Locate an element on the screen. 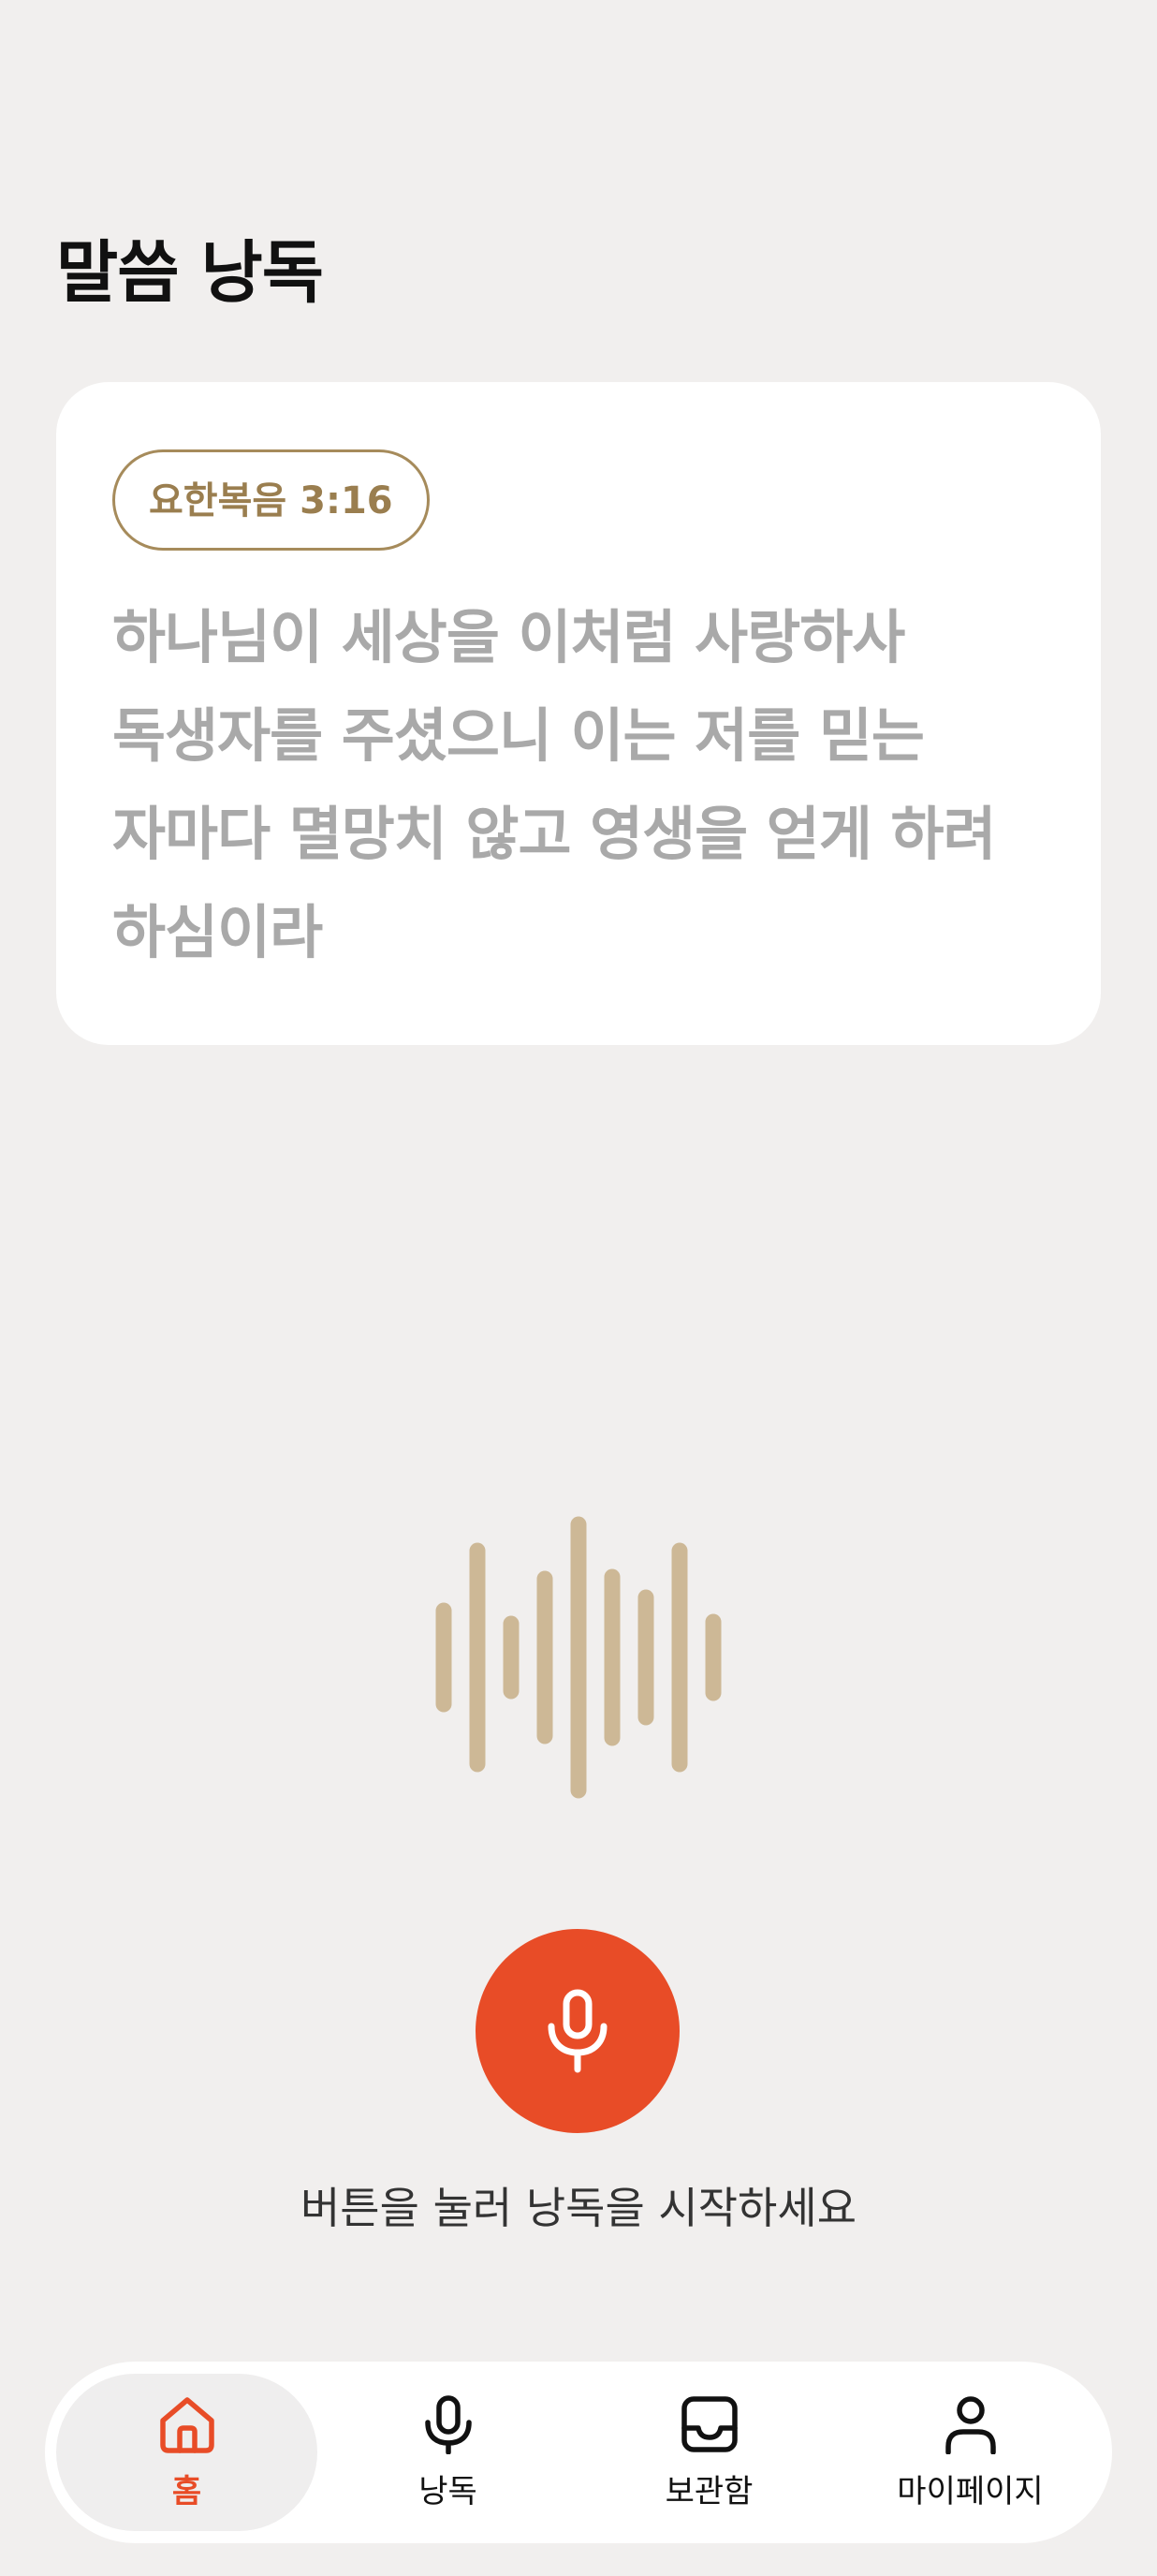 The image size is (1157, 2576). home-icon is located at coordinates (186, 2424).